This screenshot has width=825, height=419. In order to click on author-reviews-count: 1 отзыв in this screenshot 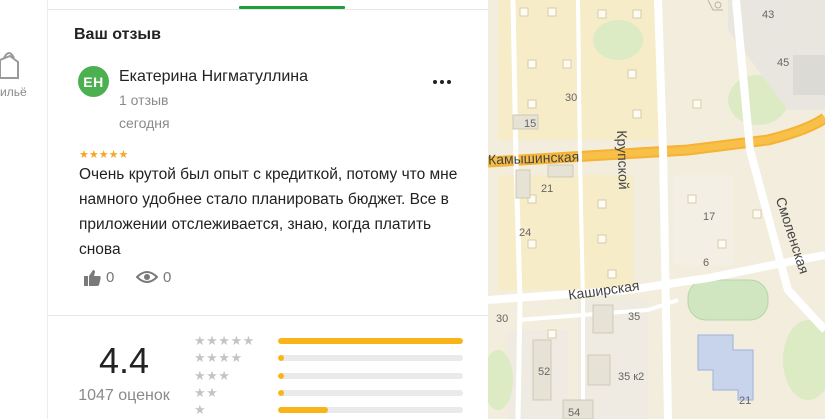, I will do `click(144, 100)`.